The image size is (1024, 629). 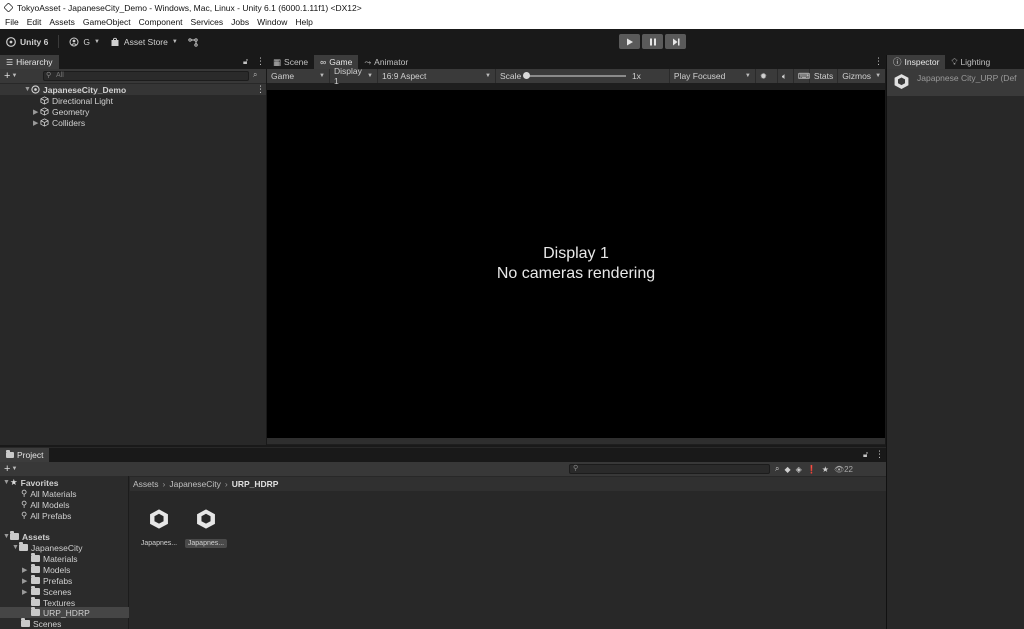 I want to click on folder-scenes: ▶ Scenes, so click(x=46, y=591).